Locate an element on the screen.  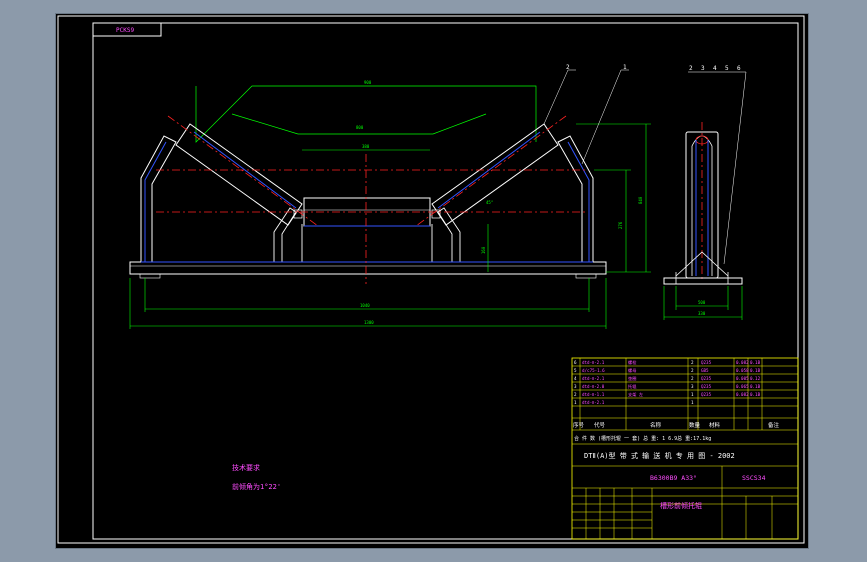
drawing-label: 5 is located at coordinates (575, 370).